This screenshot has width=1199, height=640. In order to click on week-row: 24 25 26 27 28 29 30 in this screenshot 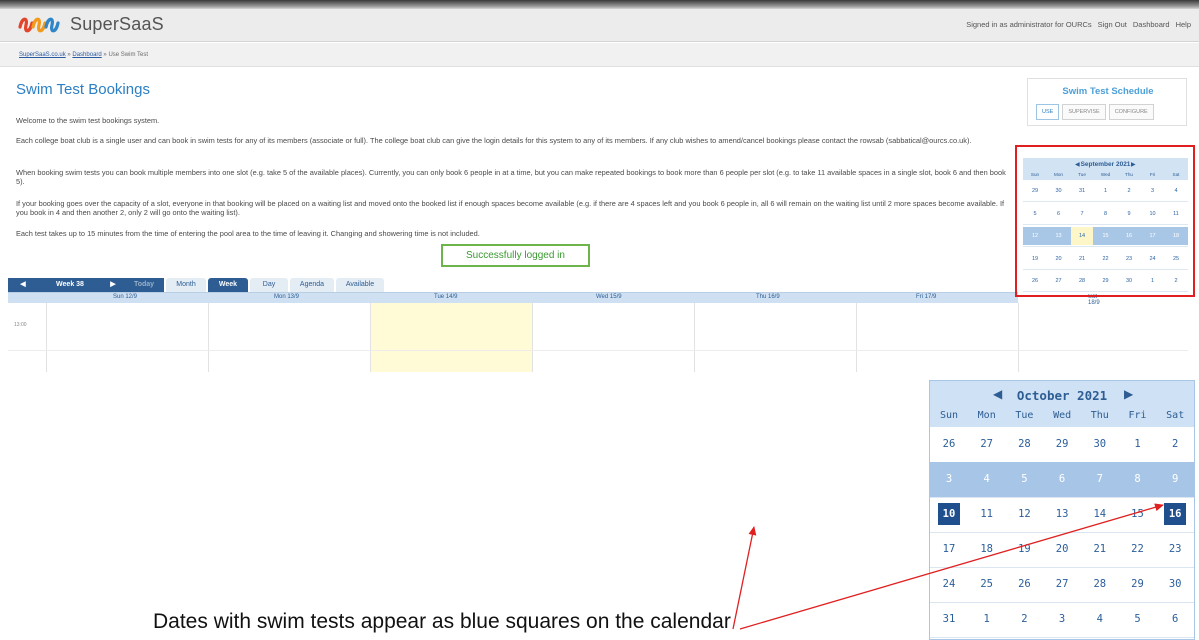, I will do `click(1062, 584)`.